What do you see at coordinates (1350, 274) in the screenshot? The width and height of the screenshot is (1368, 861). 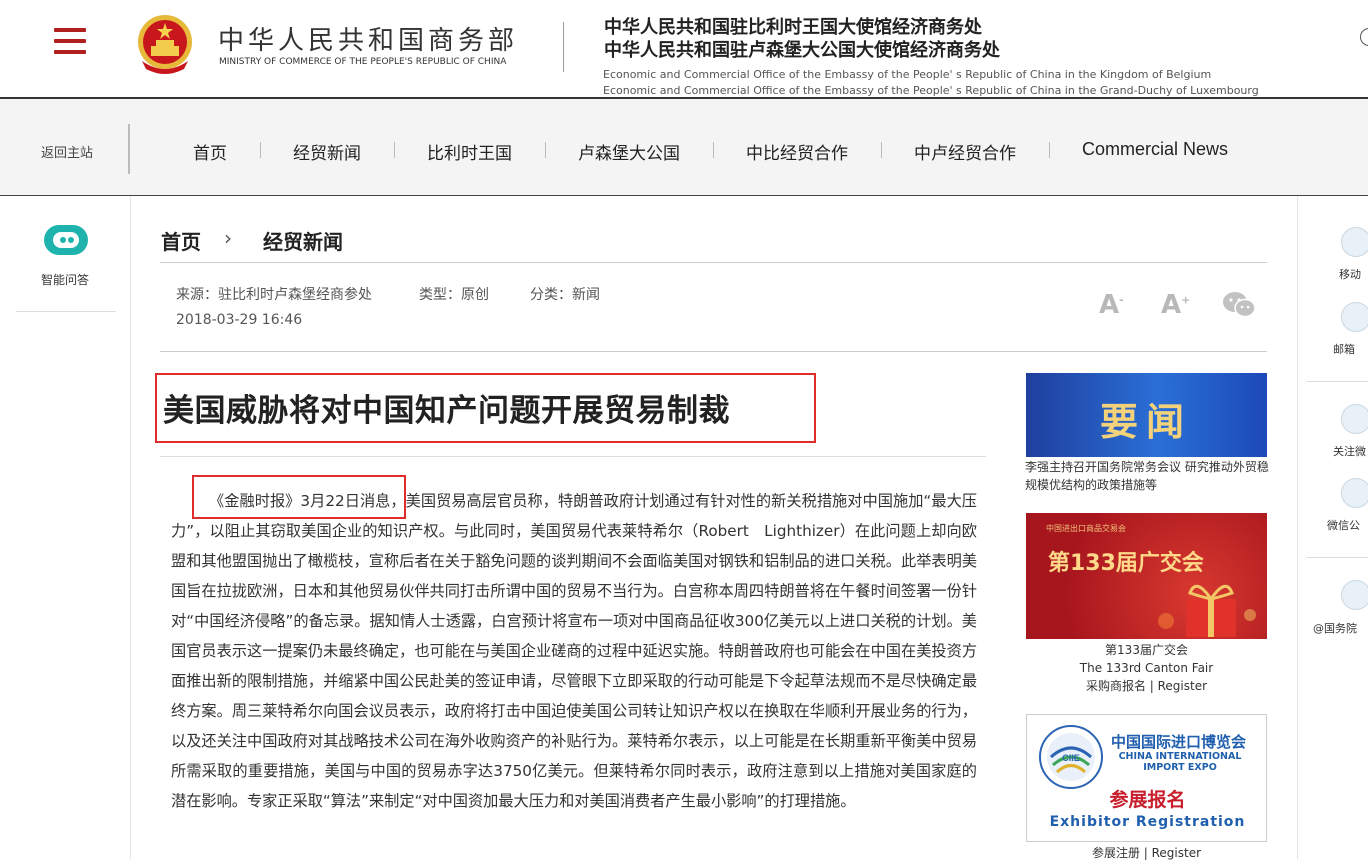 I see `right-sidebar-mobile-label: 移动` at bounding box center [1350, 274].